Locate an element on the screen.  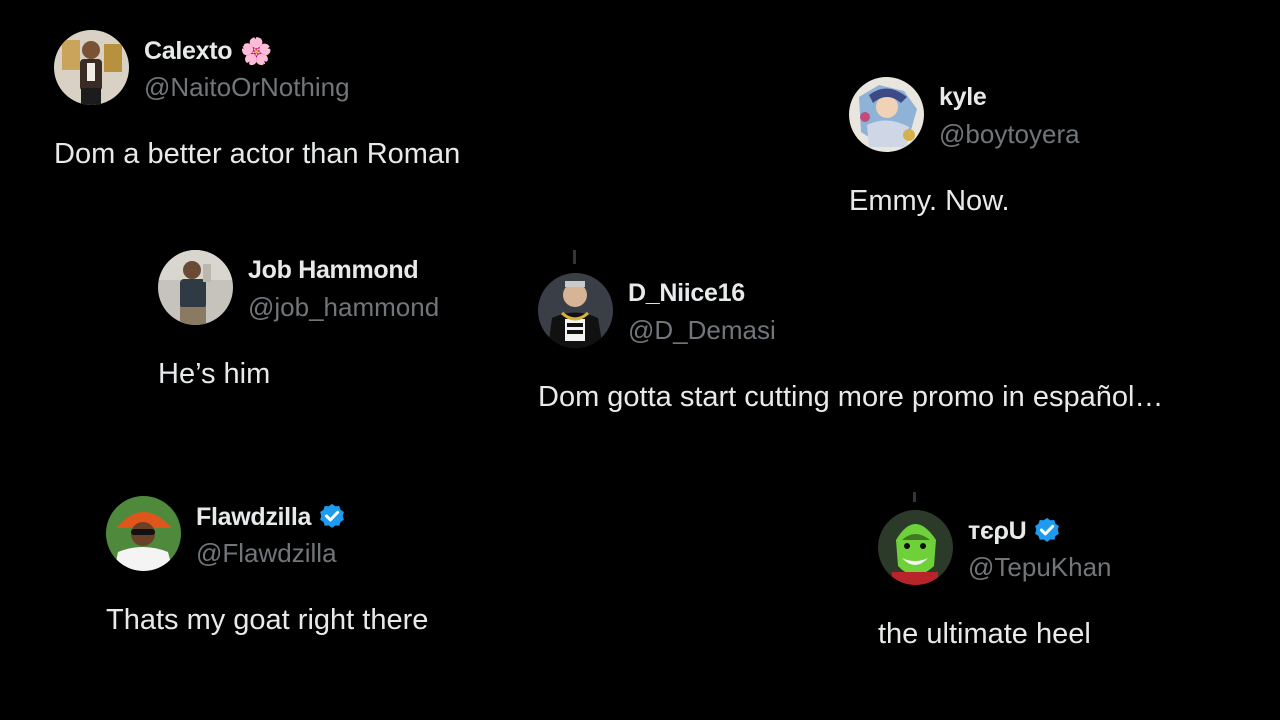
user-handle: @D_Demasi is located at coordinates (702, 330).